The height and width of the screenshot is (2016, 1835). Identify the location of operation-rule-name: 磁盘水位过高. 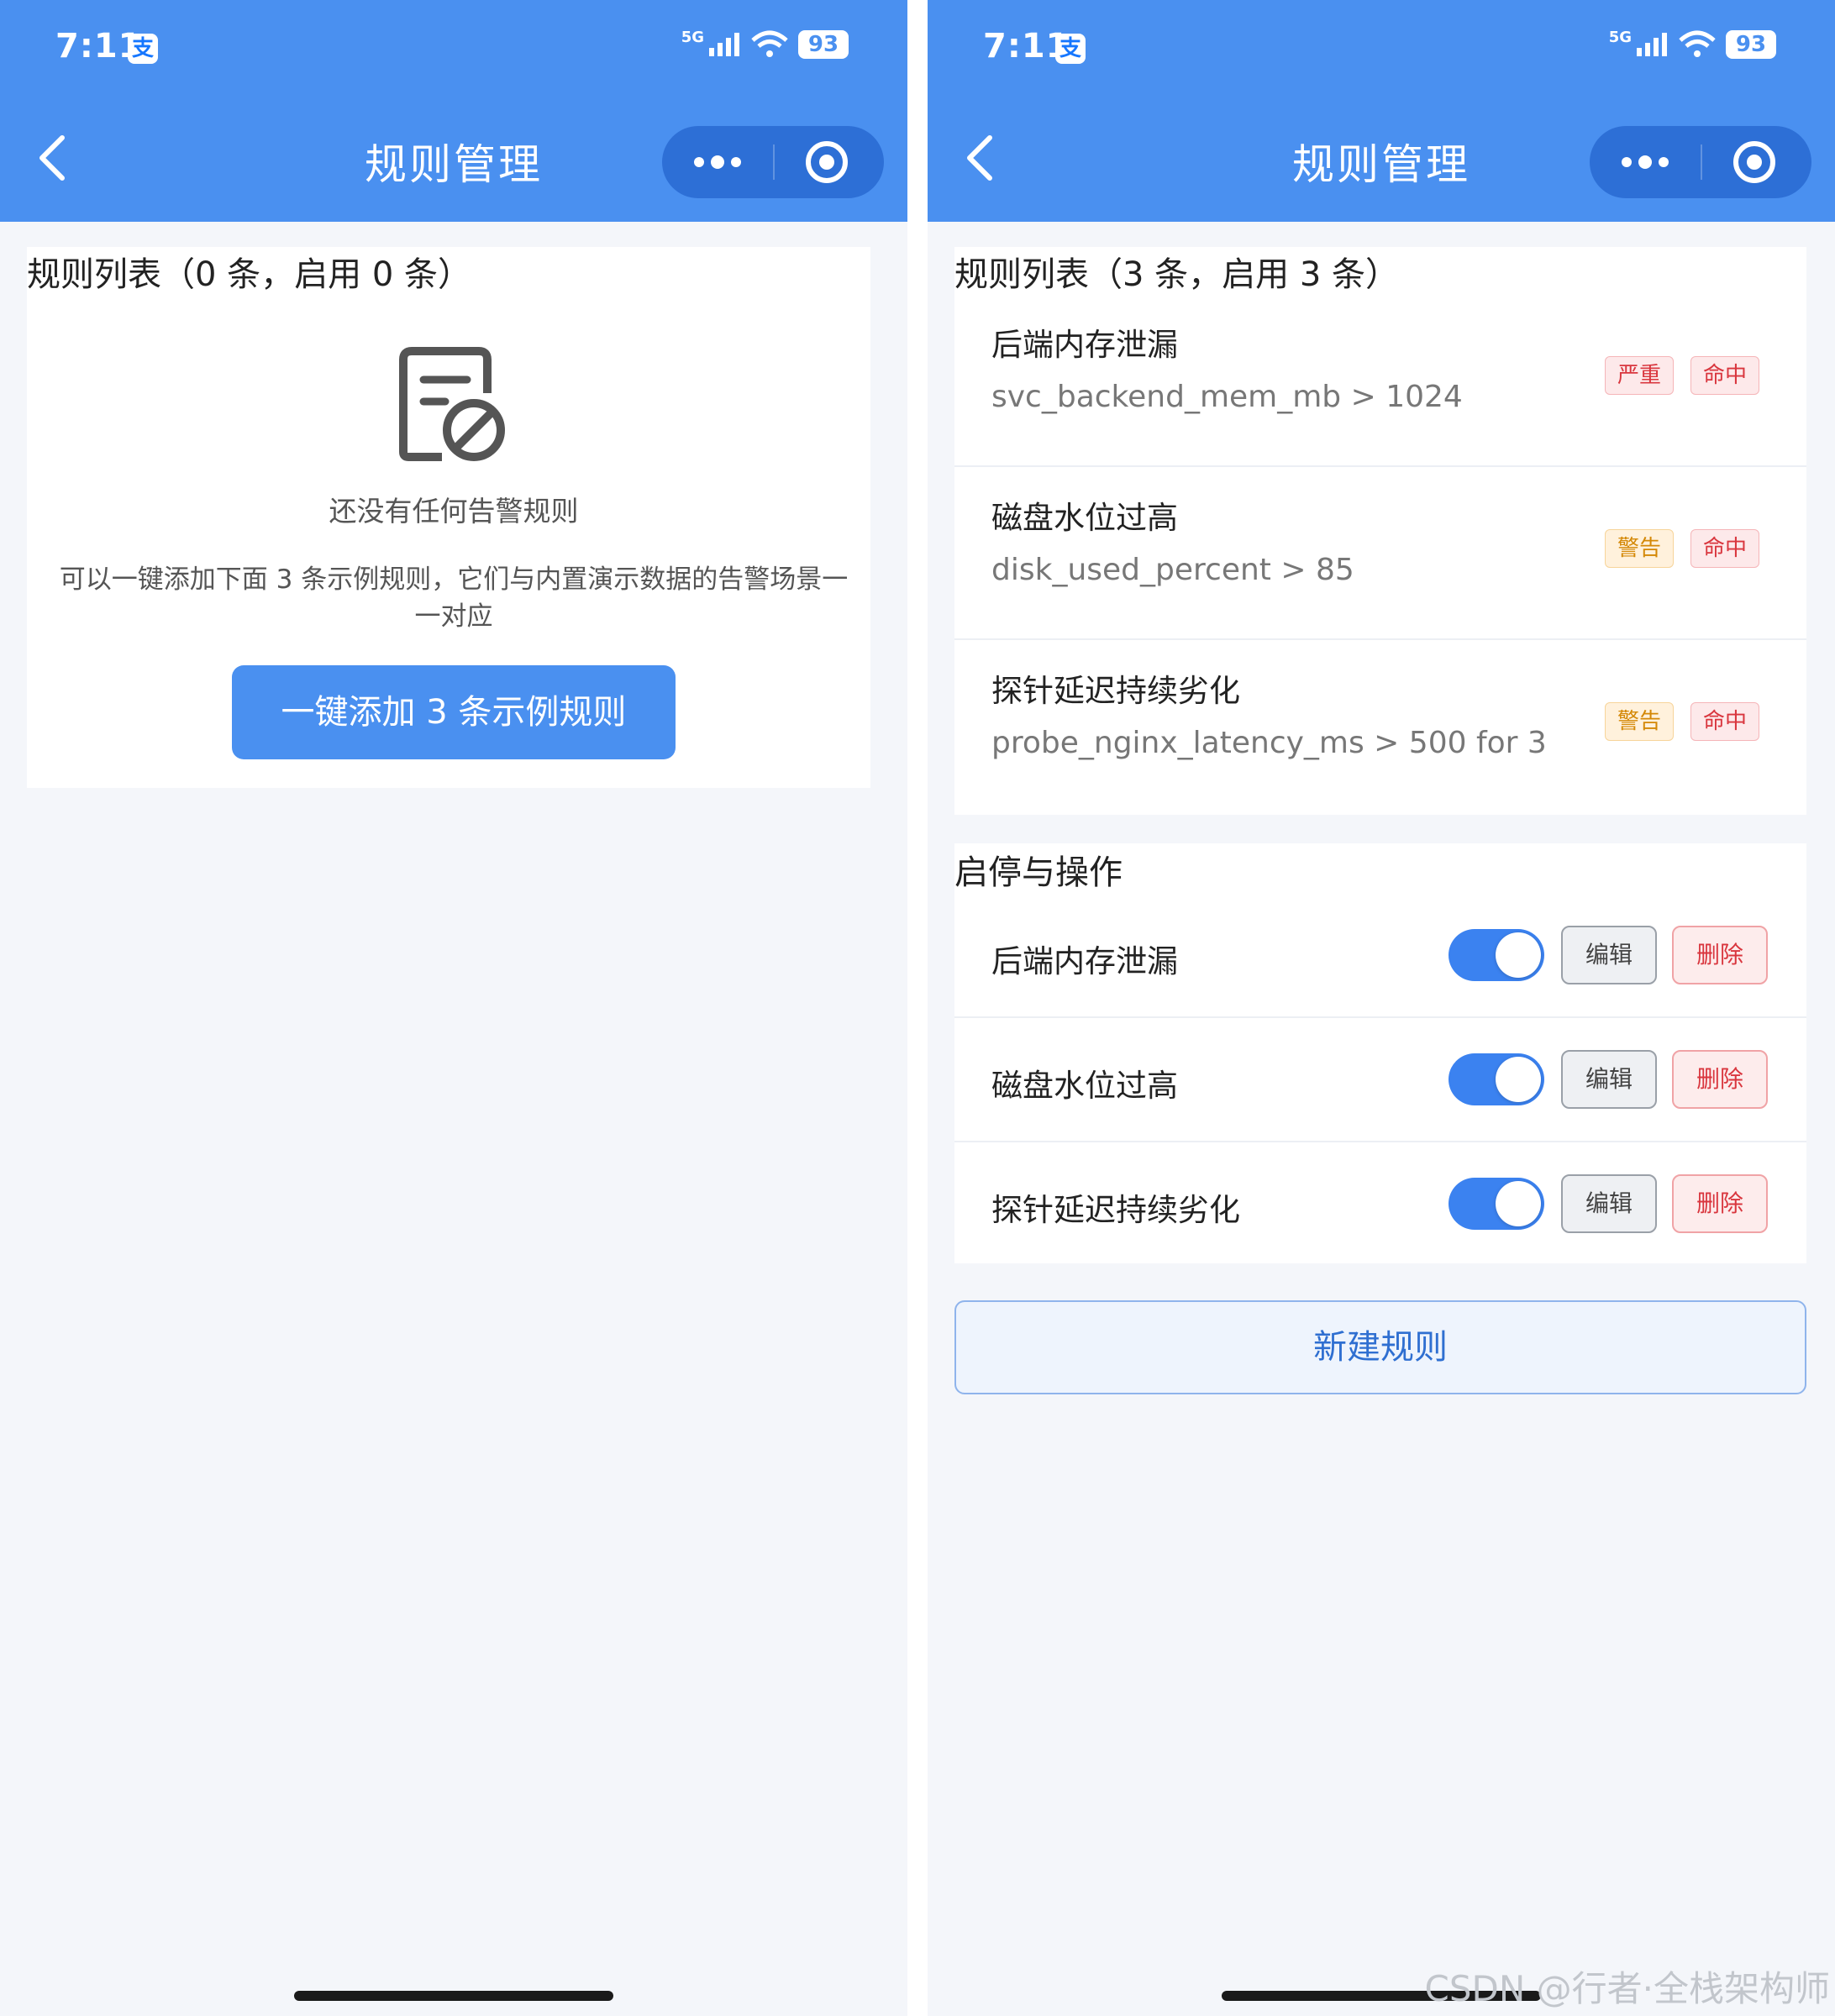
(1085, 1086).